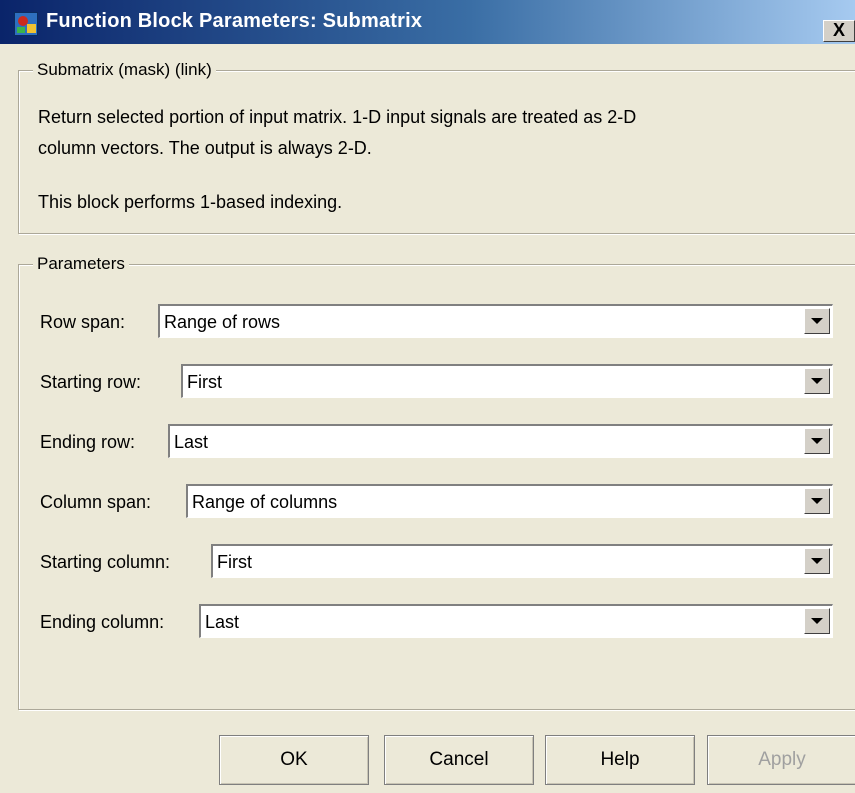  Describe the element at coordinates (234, 21) in the screenshot. I see `window-title: Function Block Parameters: Submatrix` at that location.